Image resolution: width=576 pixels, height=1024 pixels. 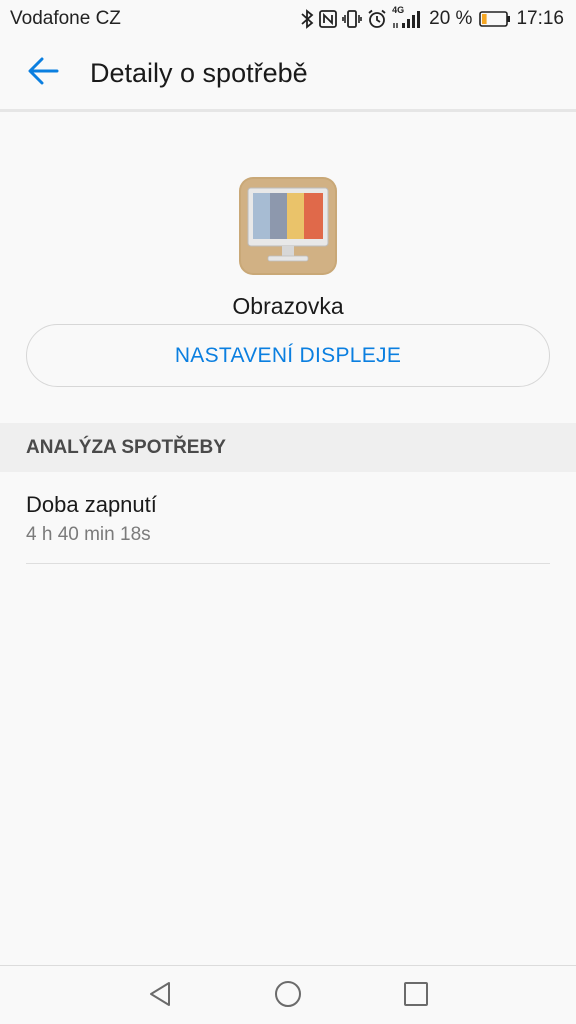 What do you see at coordinates (451, 18) in the screenshot?
I see `battery-percent-label: 20 %` at bounding box center [451, 18].